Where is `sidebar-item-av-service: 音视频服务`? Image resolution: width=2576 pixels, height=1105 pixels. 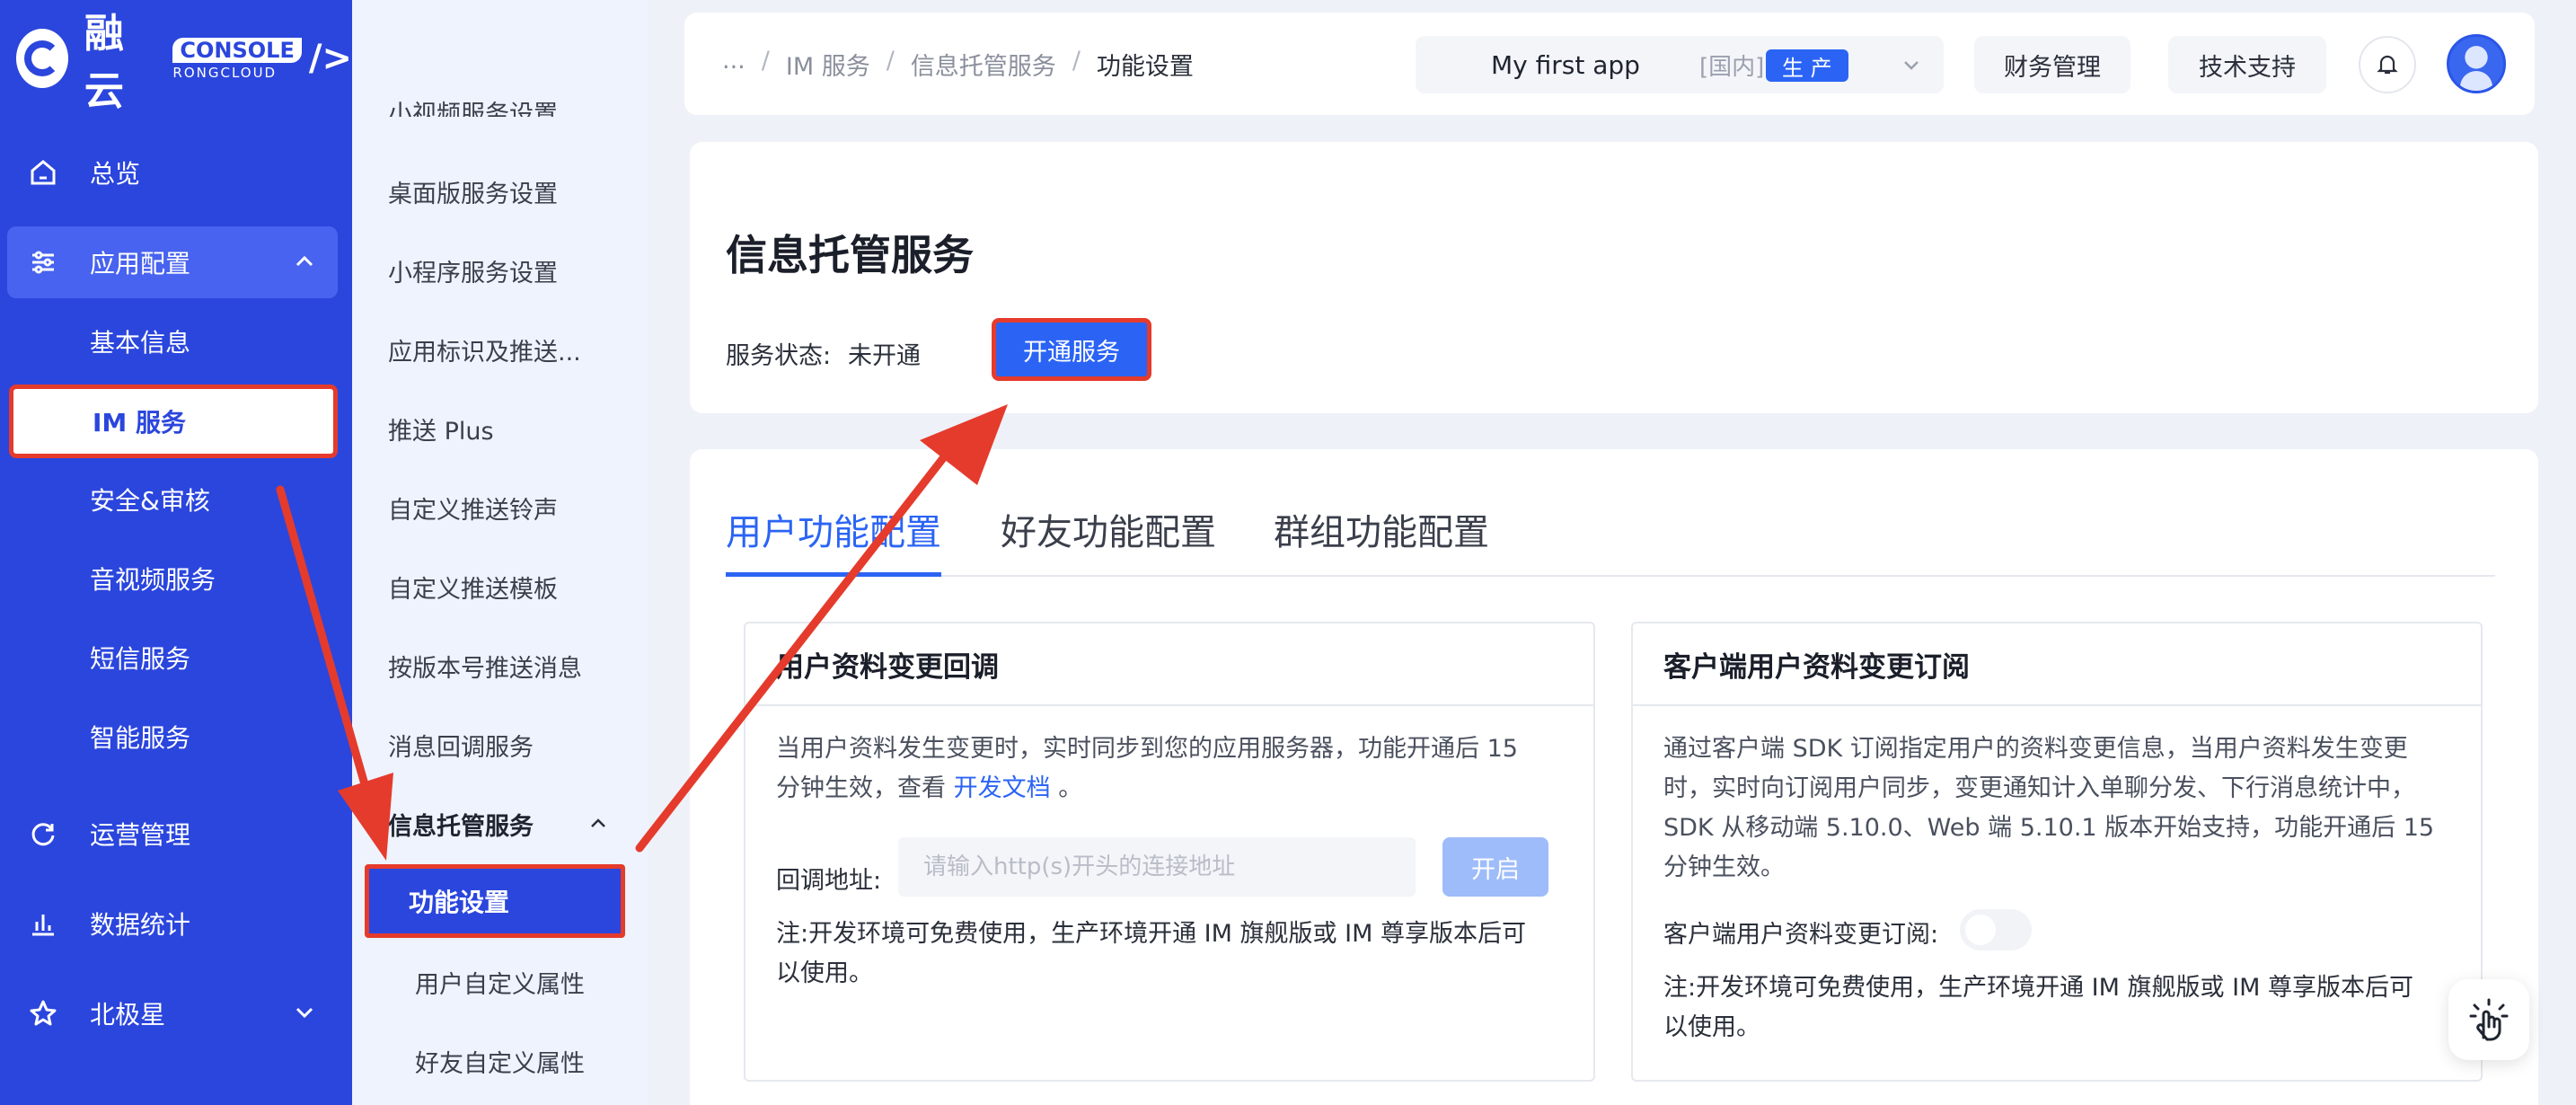 sidebar-item-av-service: 音视频服务 is located at coordinates (176, 578).